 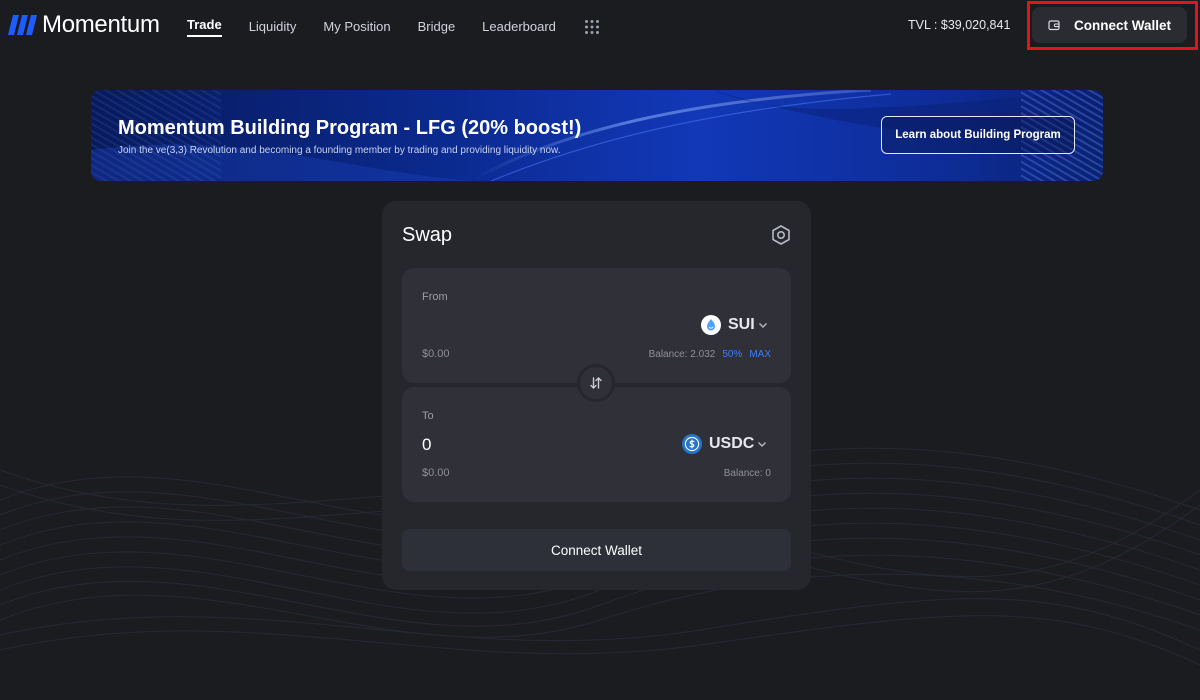 What do you see at coordinates (435, 297) in the screenshot?
I see `from-label: From` at bounding box center [435, 297].